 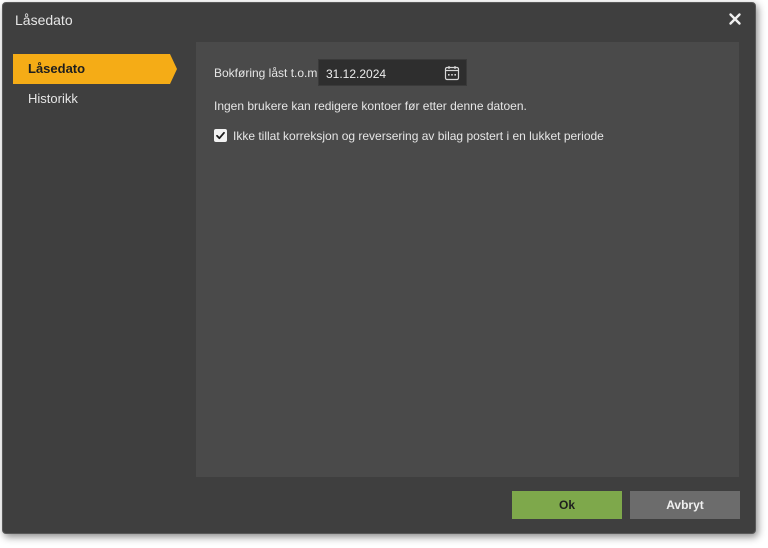 I want to click on checkmark-icon, so click(x=220, y=135).